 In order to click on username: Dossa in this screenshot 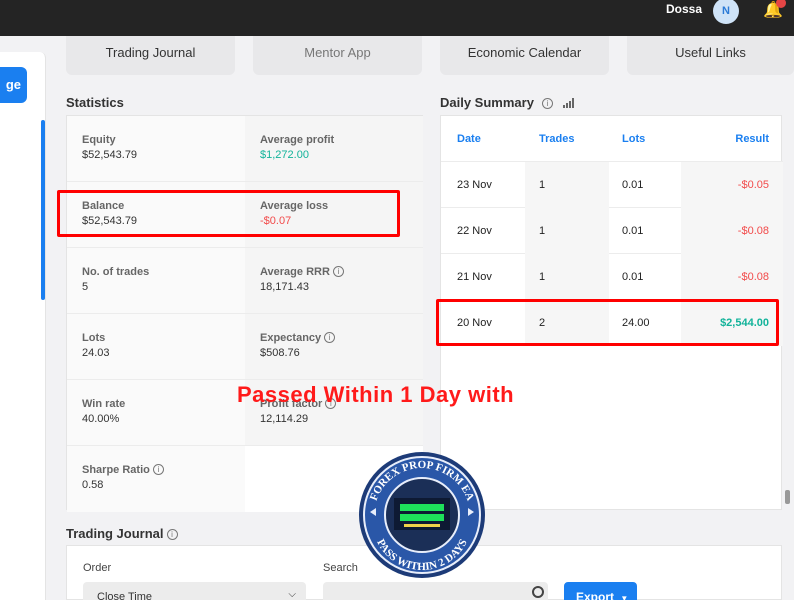, I will do `click(684, 9)`.